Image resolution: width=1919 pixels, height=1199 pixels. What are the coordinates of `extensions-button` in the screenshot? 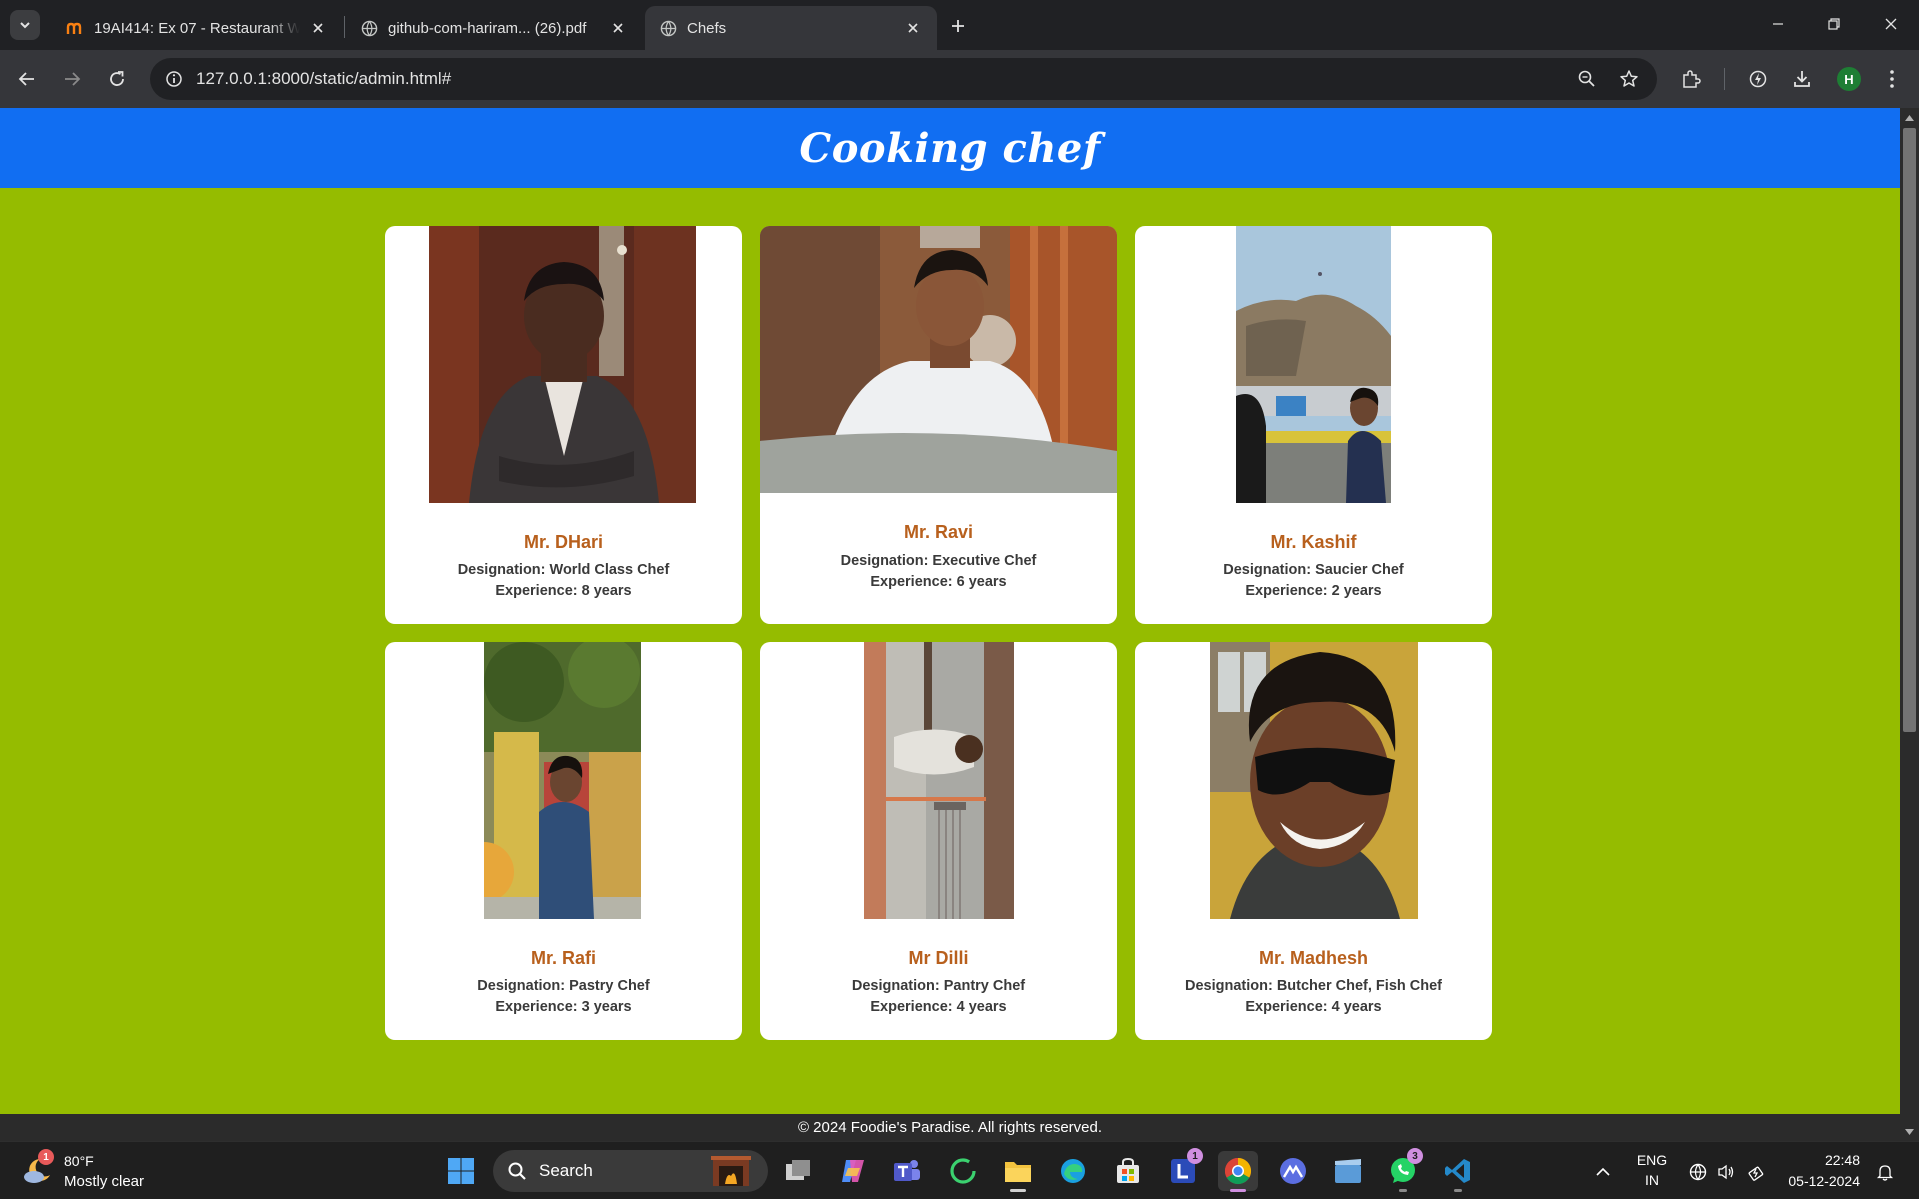 It's located at (1691, 79).